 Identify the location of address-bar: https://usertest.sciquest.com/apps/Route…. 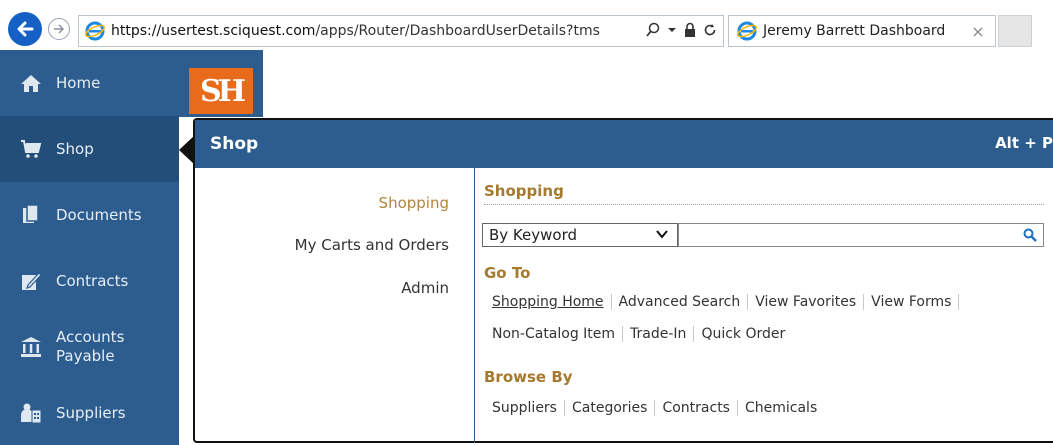
(401, 31).